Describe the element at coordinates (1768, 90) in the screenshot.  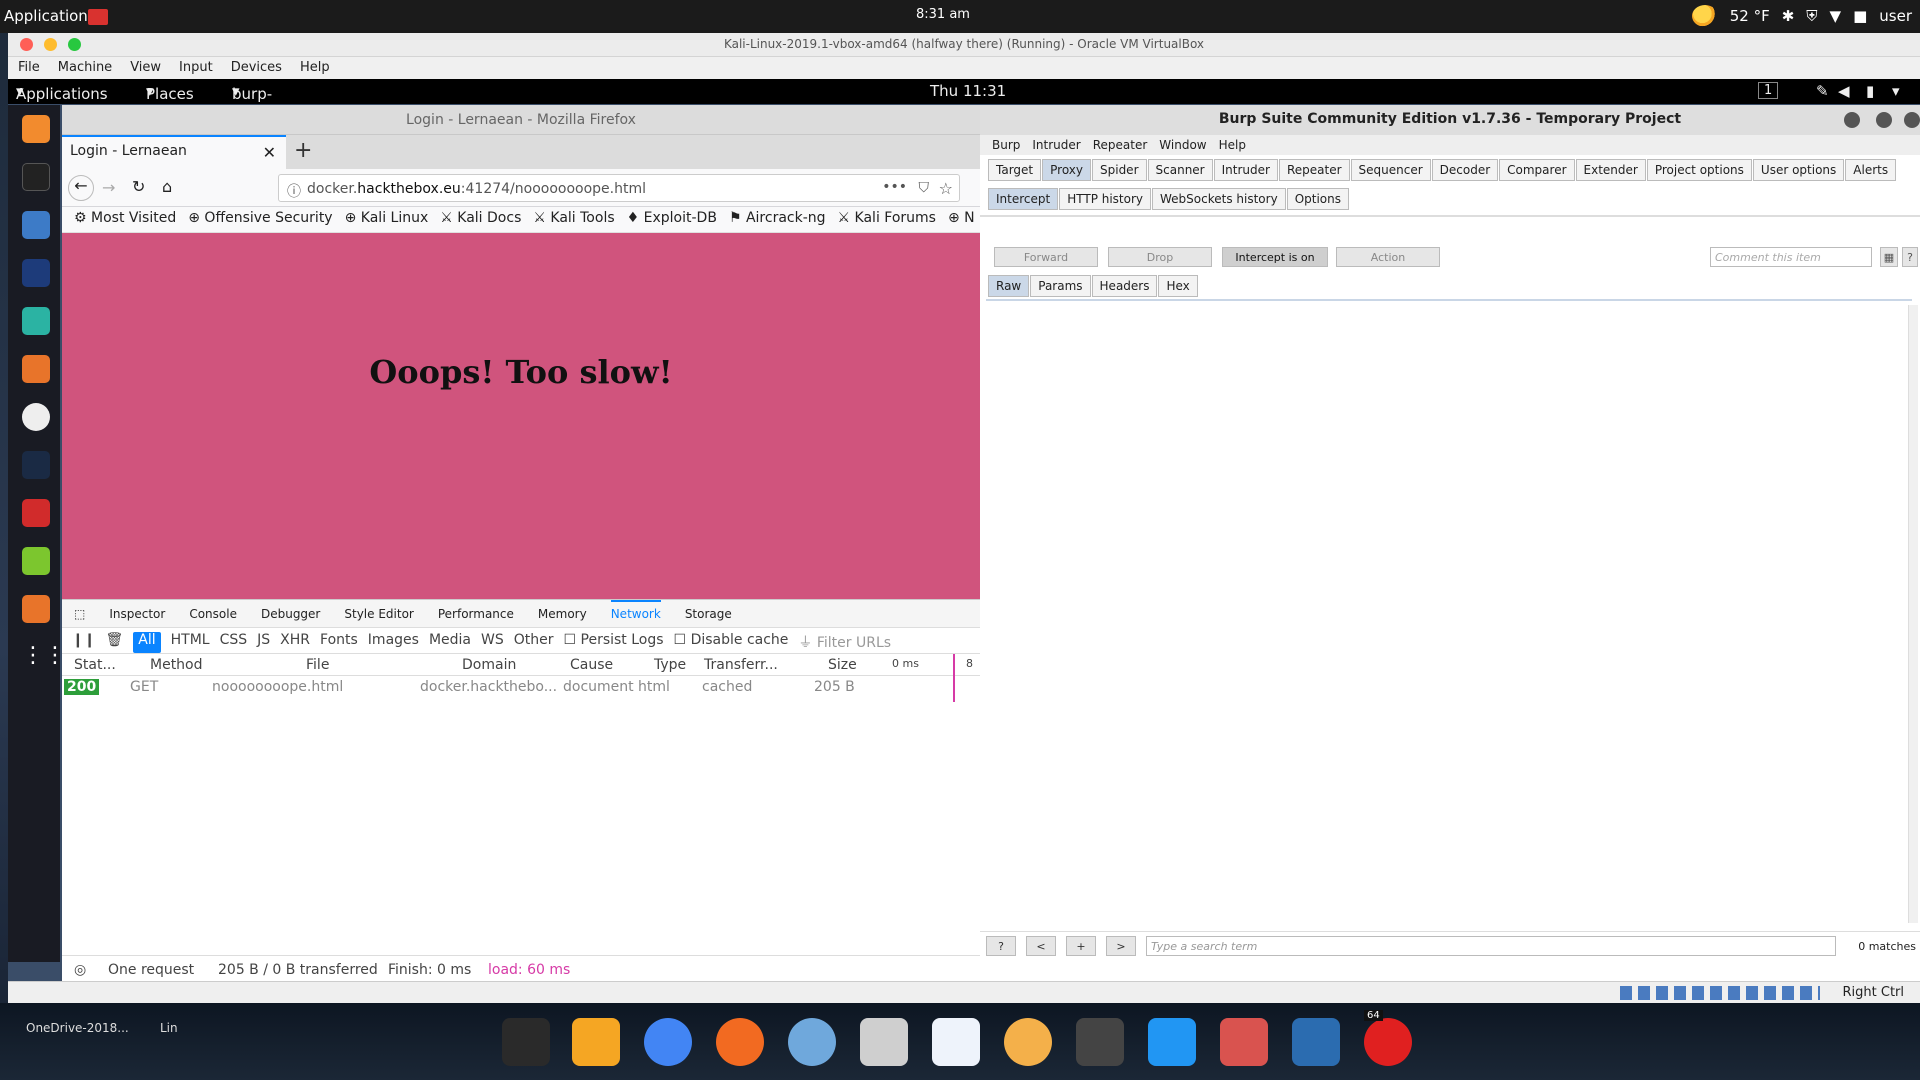
I see `workspace-indicator: 1` at that location.